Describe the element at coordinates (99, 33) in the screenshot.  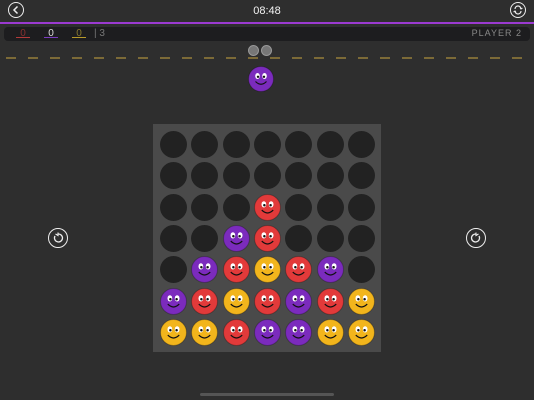
I see `score-target: | 3` at that location.